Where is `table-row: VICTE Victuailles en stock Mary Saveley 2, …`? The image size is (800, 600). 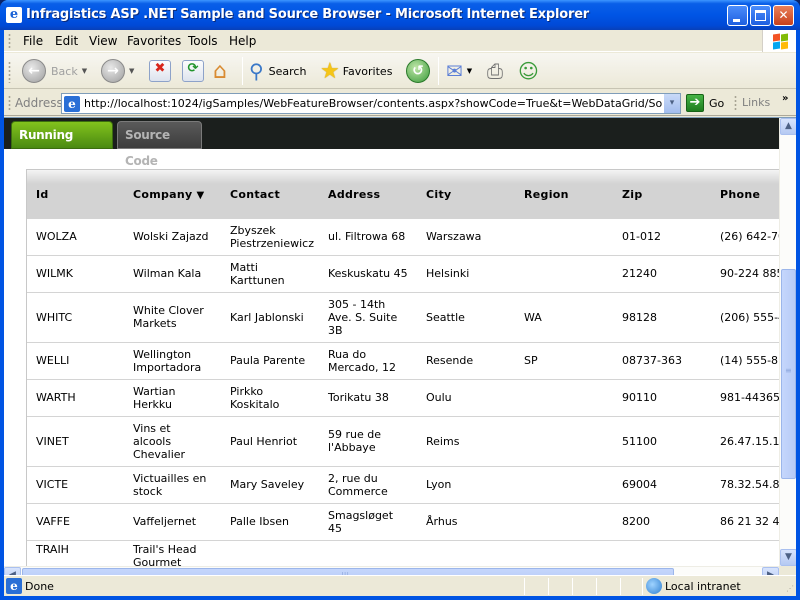 table-row: VICTE Victuailles en stock Mary Saveley 2, … is located at coordinates (403, 485).